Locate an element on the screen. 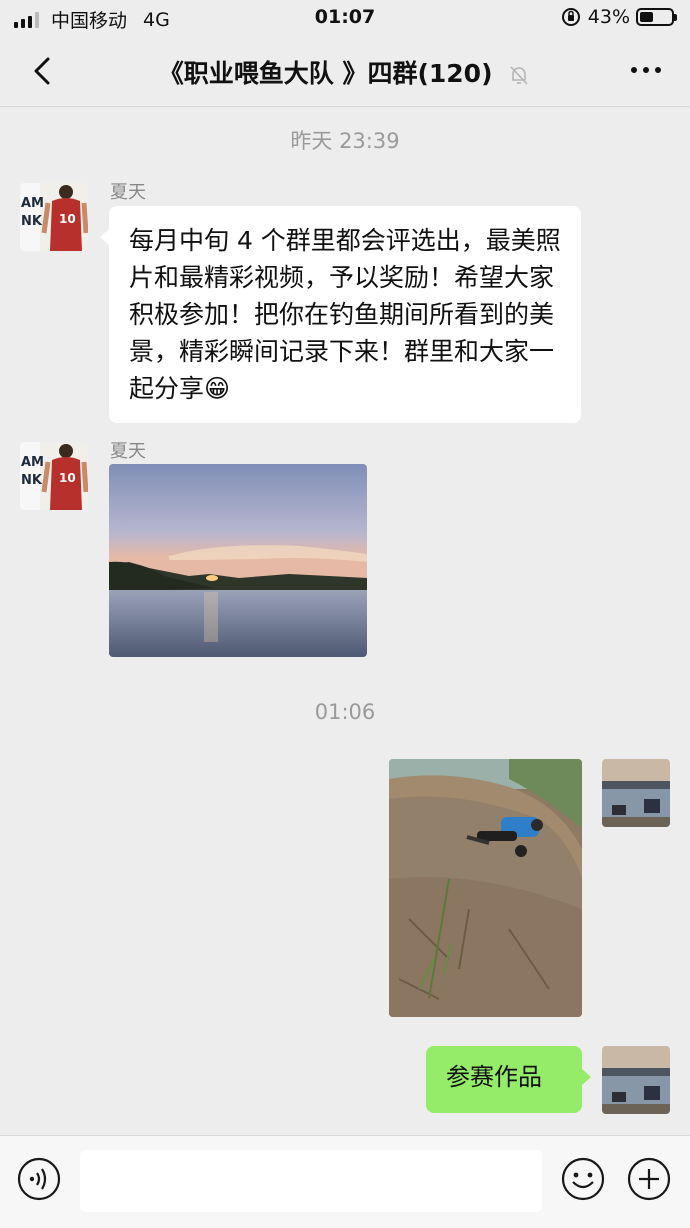 This screenshot has height=1228, width=690. sunset-lake-photo is located at coordinates (238, 560).